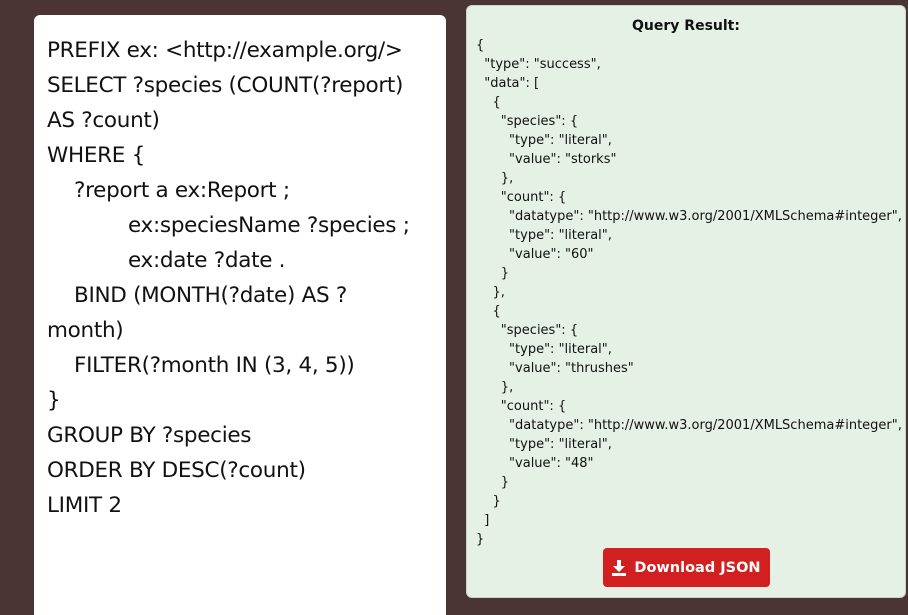 This screenshot has width=908, height=615. Describe the element at coordinates (686, 26) in the screenshot. I see `result-title: Query Result:` at that location.